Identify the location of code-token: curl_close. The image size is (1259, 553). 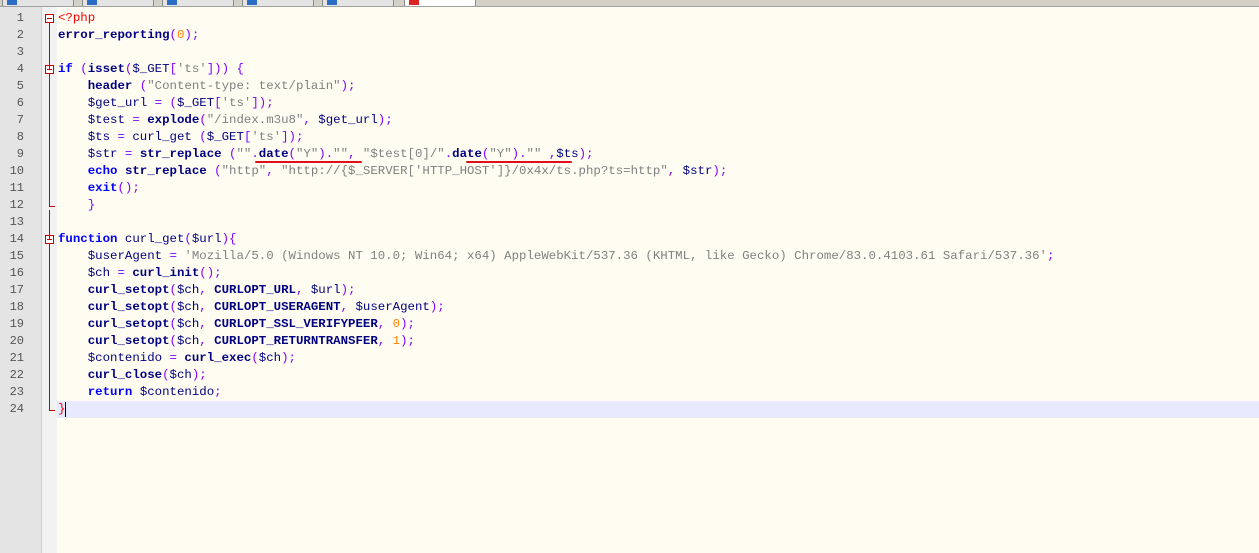
(125, 375).